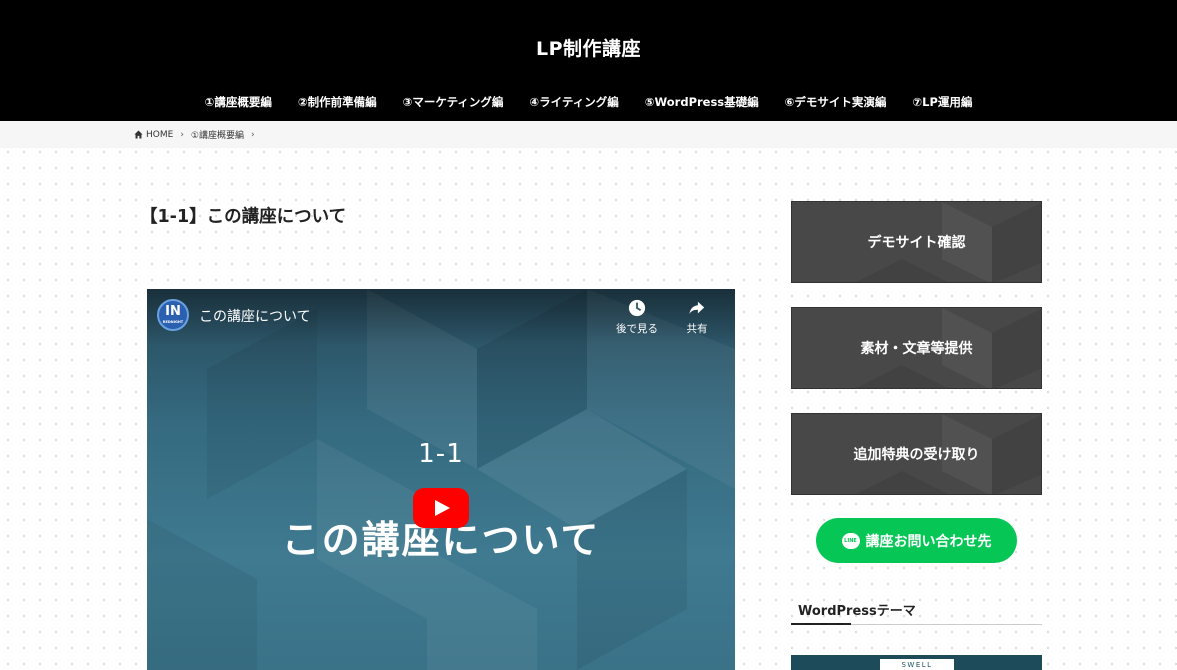  Describe the element at coordinates (588, 134) in the screenshot. I see `breadcrumb-bar: HOME › ①講座概要編 ›` at that location.